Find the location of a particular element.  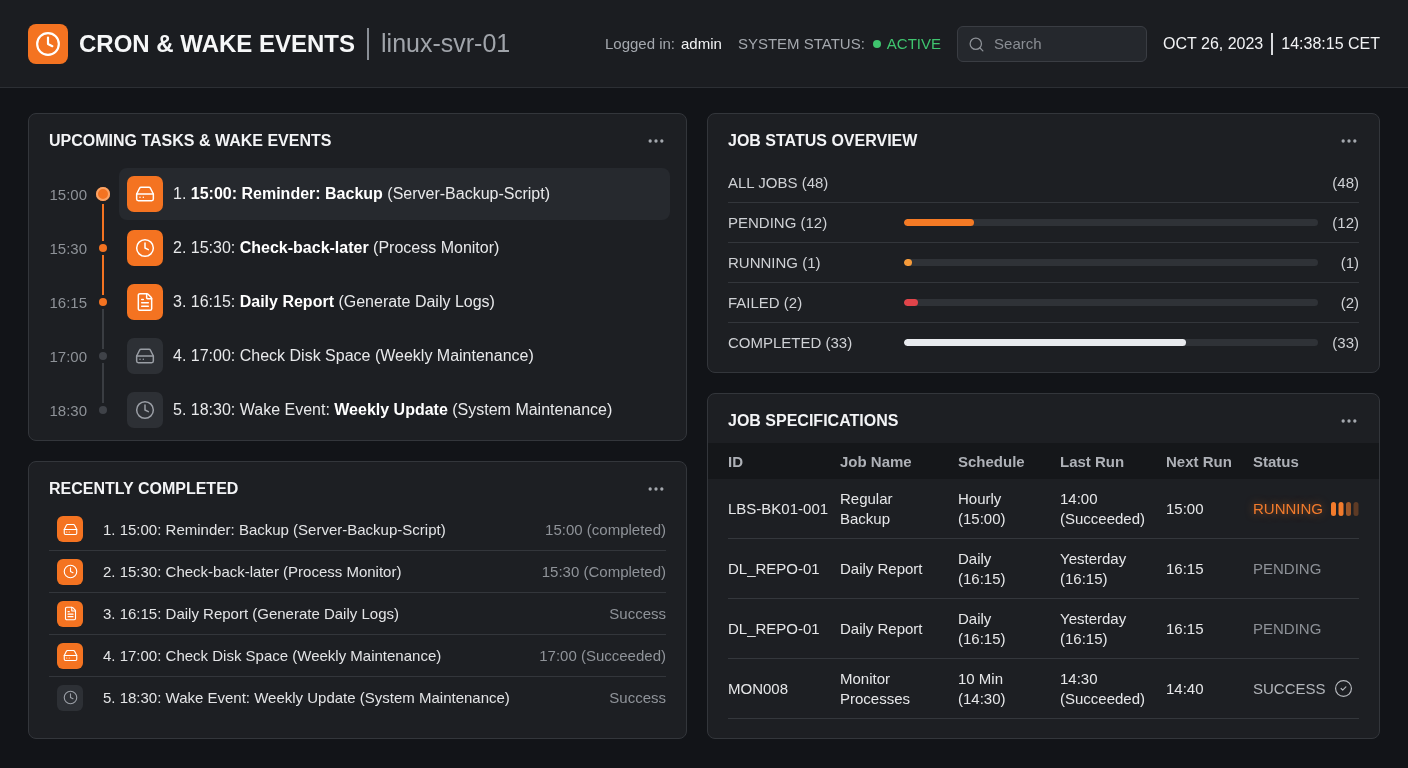

job-status: RUNNING is located at coordinates (1288, 508).